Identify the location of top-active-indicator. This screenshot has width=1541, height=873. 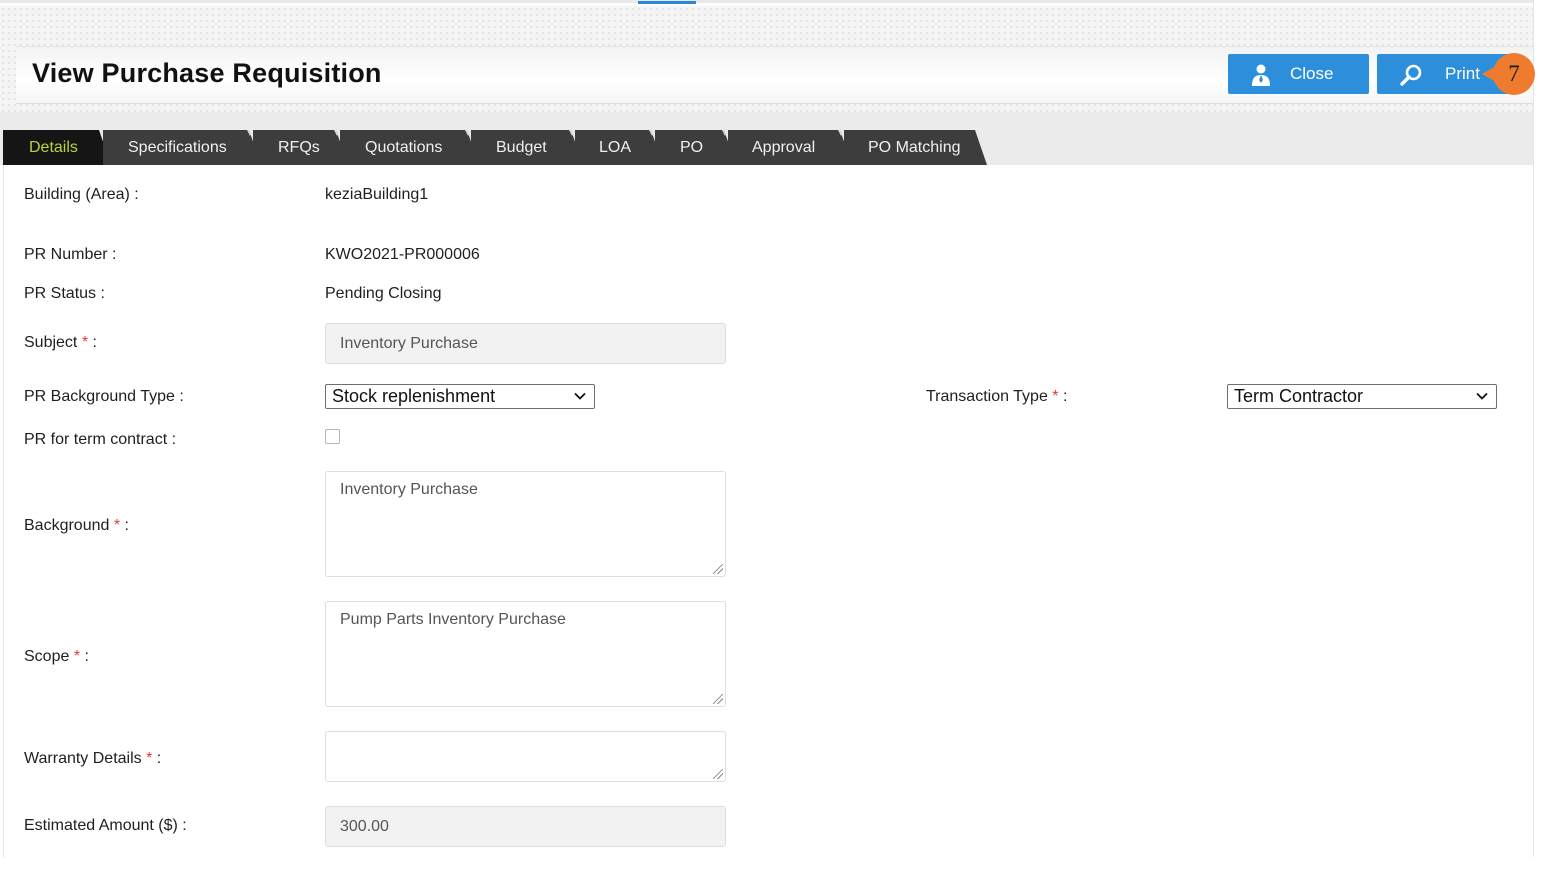
(667, 2).